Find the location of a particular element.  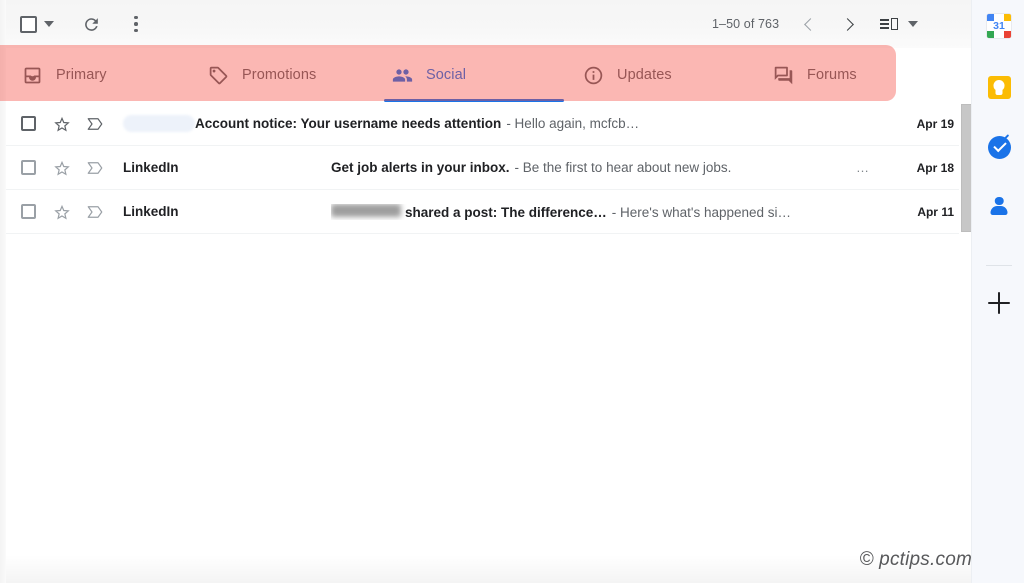

checkbox-icon is located at coordinates (28, 24).